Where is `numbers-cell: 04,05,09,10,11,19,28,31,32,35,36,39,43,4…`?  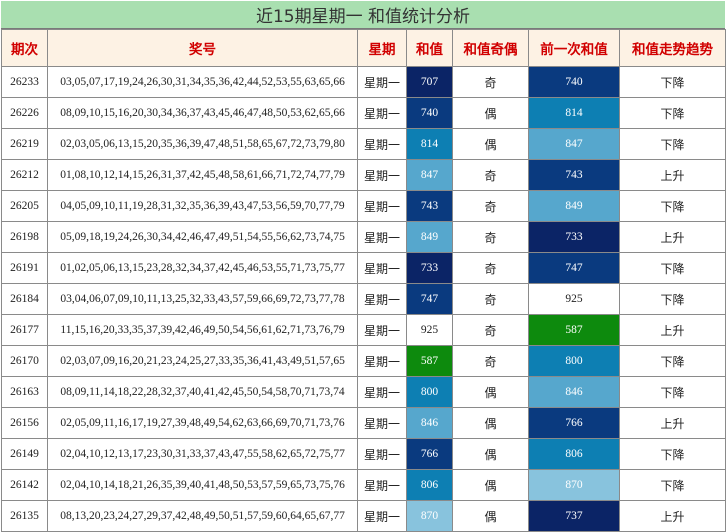
numbers-cell: 04,05,09,10,11,19,28,31,32,35,36,39,43,4… is located at coordinates (202, 206).